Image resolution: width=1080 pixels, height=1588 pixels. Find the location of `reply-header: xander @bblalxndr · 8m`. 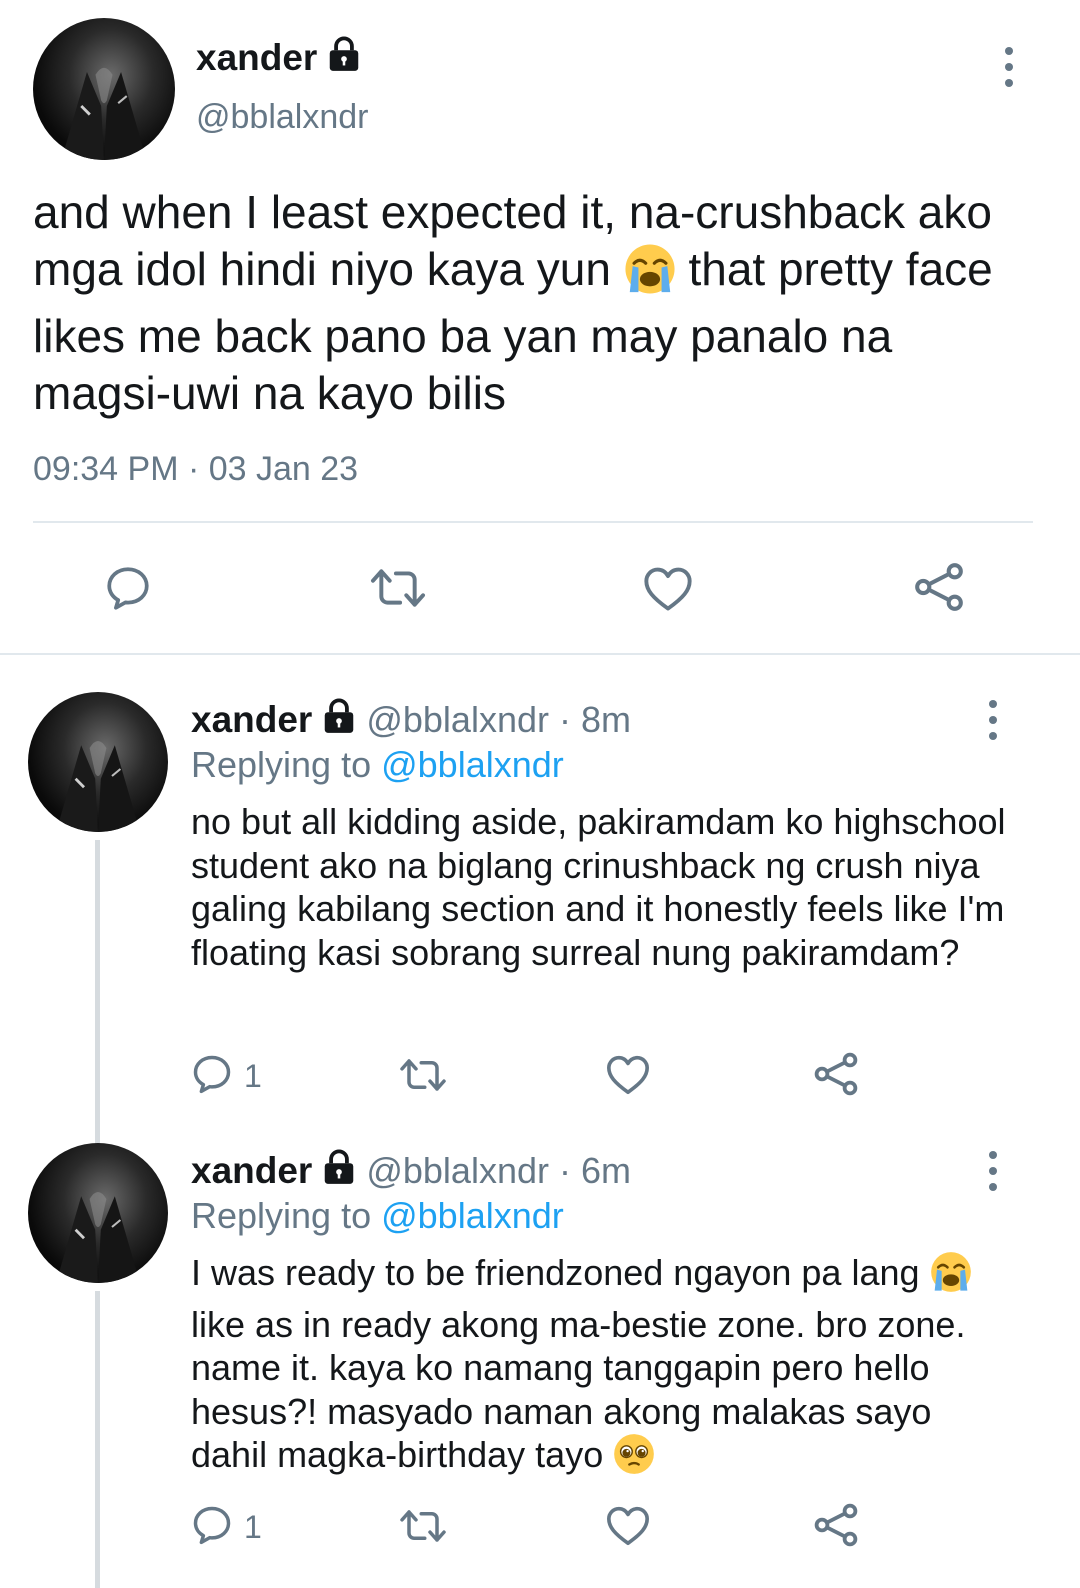

reply-header: xander @bblalxndr · 8m is located at coordinates (411, 719).